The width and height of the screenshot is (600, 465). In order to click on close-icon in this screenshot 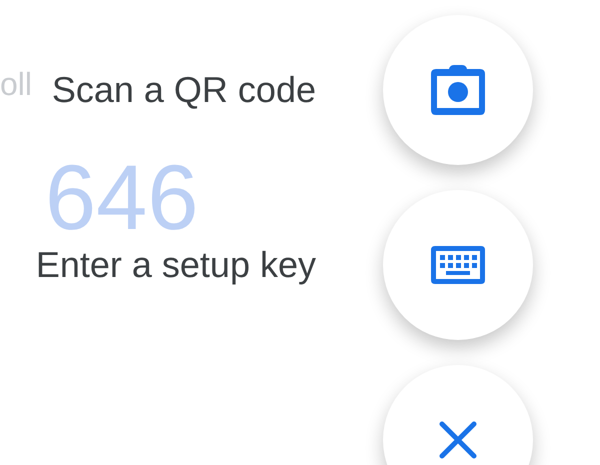, I will do `click(458, 440)`.